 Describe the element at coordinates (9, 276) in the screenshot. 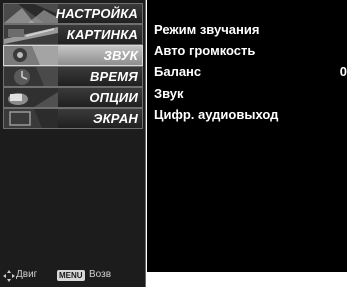

I see `move-arrows-icon` at that location.